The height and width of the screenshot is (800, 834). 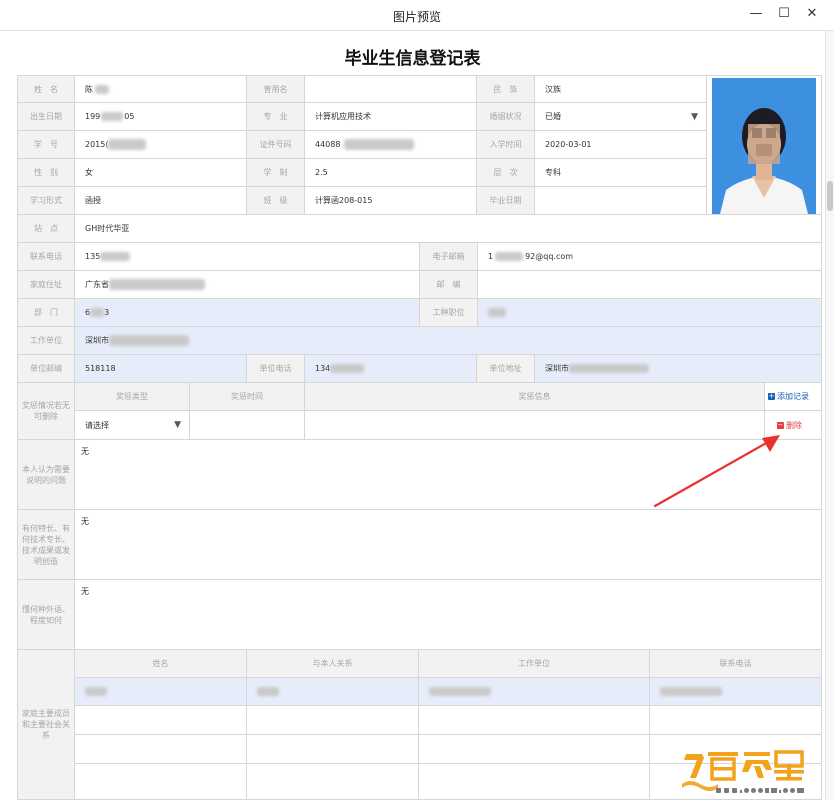 I want to click on field-languages: 无, so click(x=448, y=615).